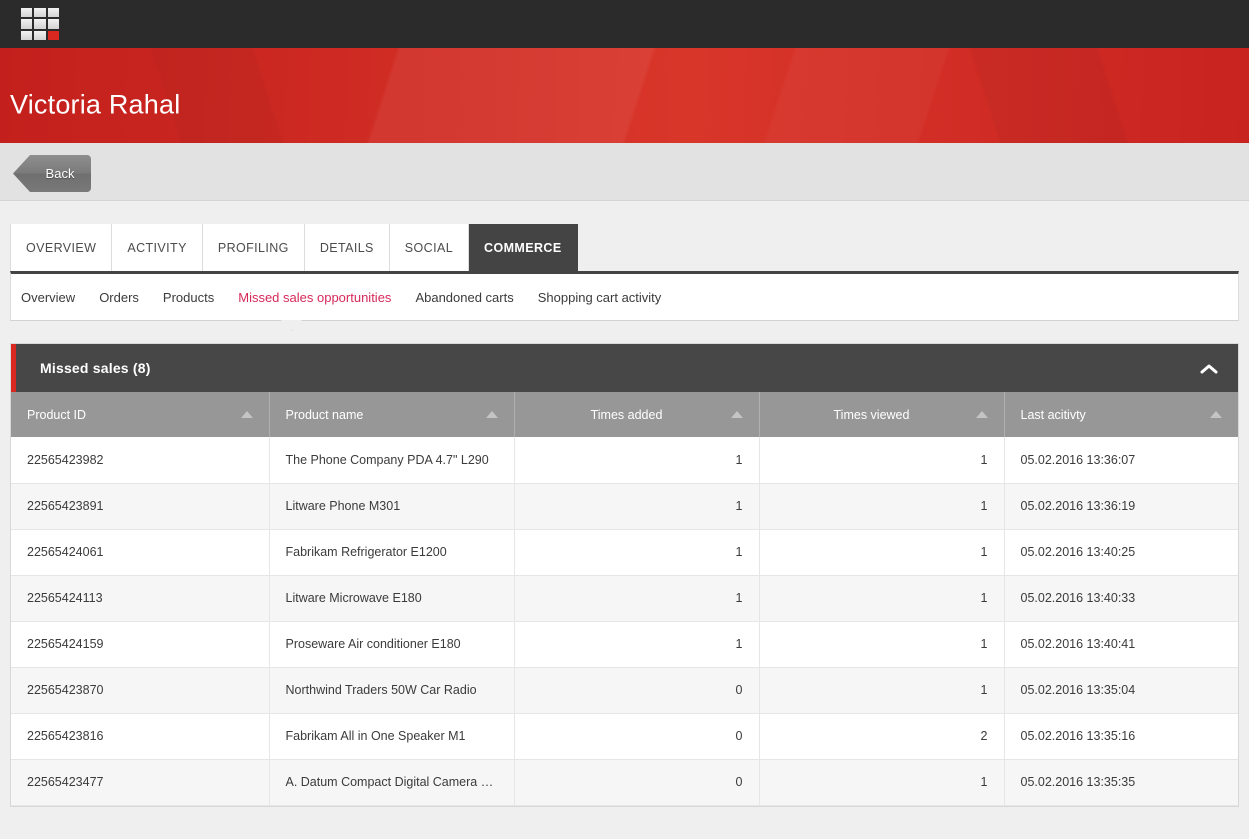 This screenshot has height=839, width=1249. Describe the element at coordinates (392, 414) in the screenshot. I see `column-header-product-name: Product name` at that location.